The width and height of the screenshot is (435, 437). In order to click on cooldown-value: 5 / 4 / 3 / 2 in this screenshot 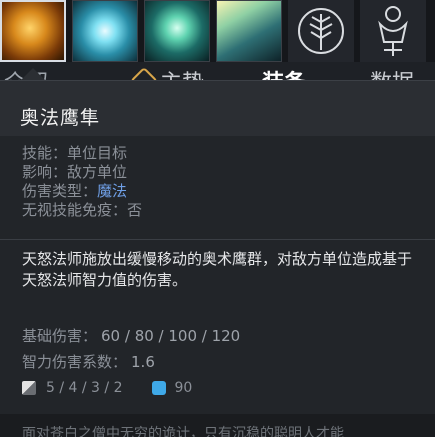, I will do `click(84, 388)`.